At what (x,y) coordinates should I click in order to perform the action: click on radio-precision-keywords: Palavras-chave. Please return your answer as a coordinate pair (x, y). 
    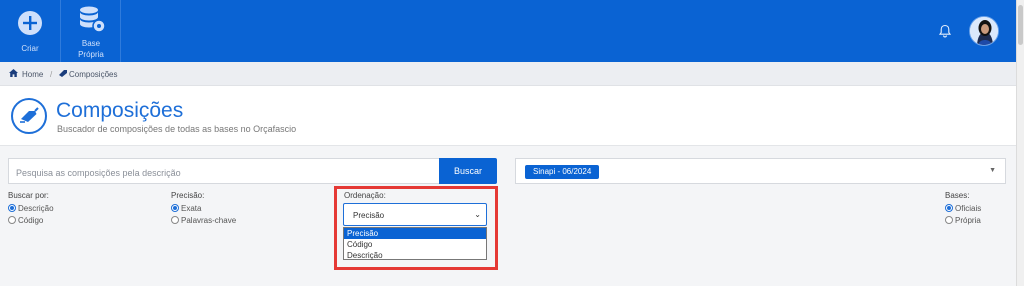
    Looking at the image, I should click on (203, 220).